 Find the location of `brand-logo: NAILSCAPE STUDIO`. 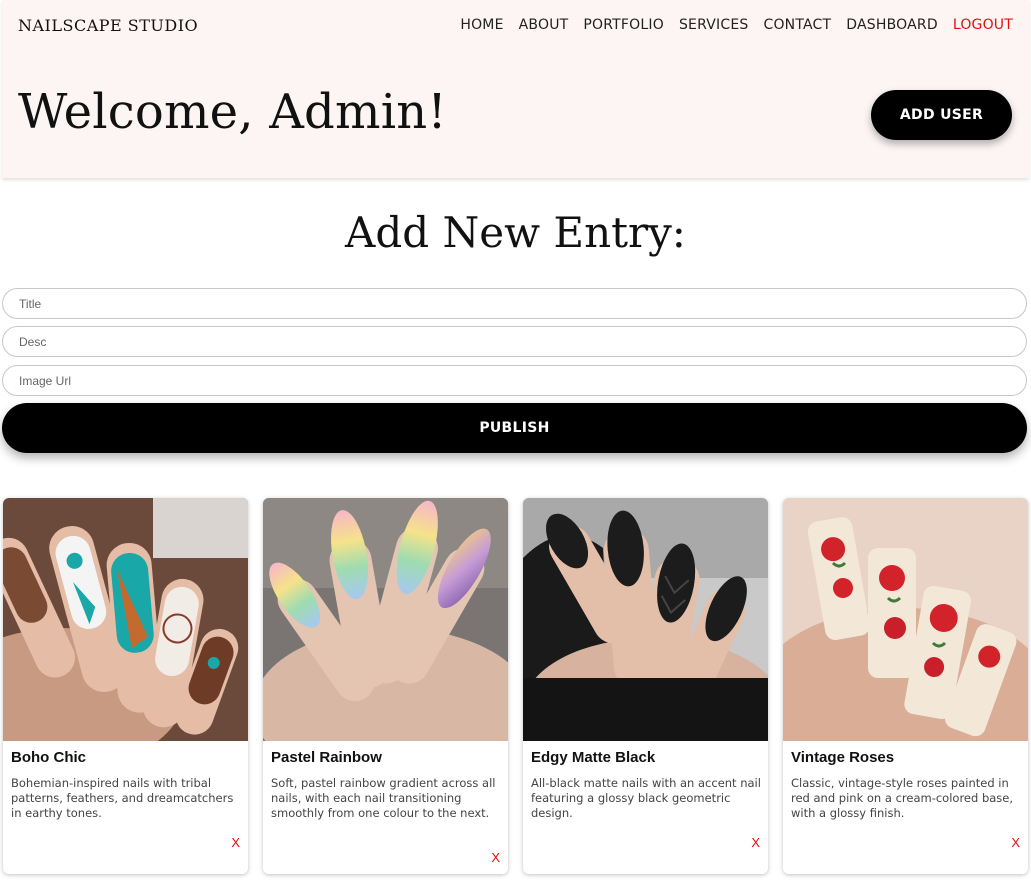

brand-logo: NAILSCAPE STUDIO is located at coordinates (108, 25).